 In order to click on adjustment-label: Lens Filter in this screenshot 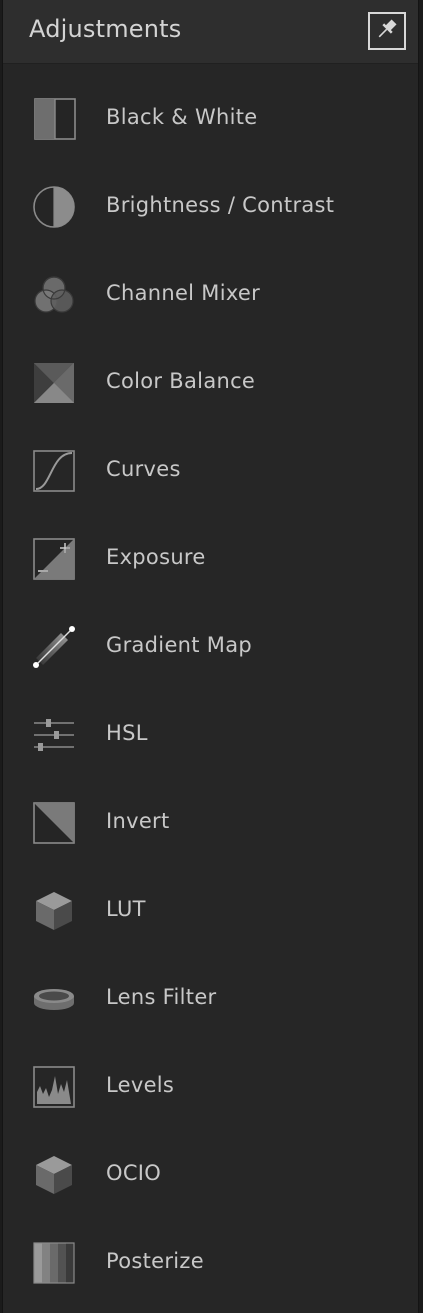, I will do `click(161, 997)`.